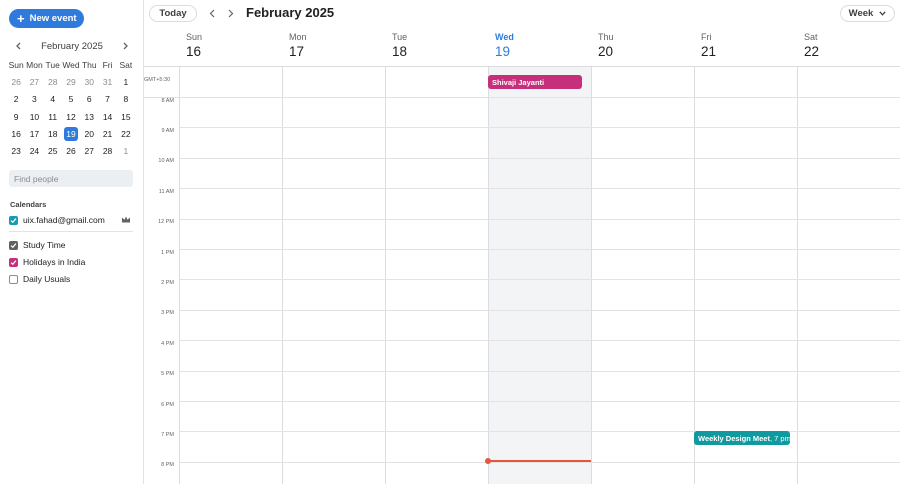  Describe the element at coordinates (18, 46) in the screenshot. I see `mini-prev-month-icon` at that location.